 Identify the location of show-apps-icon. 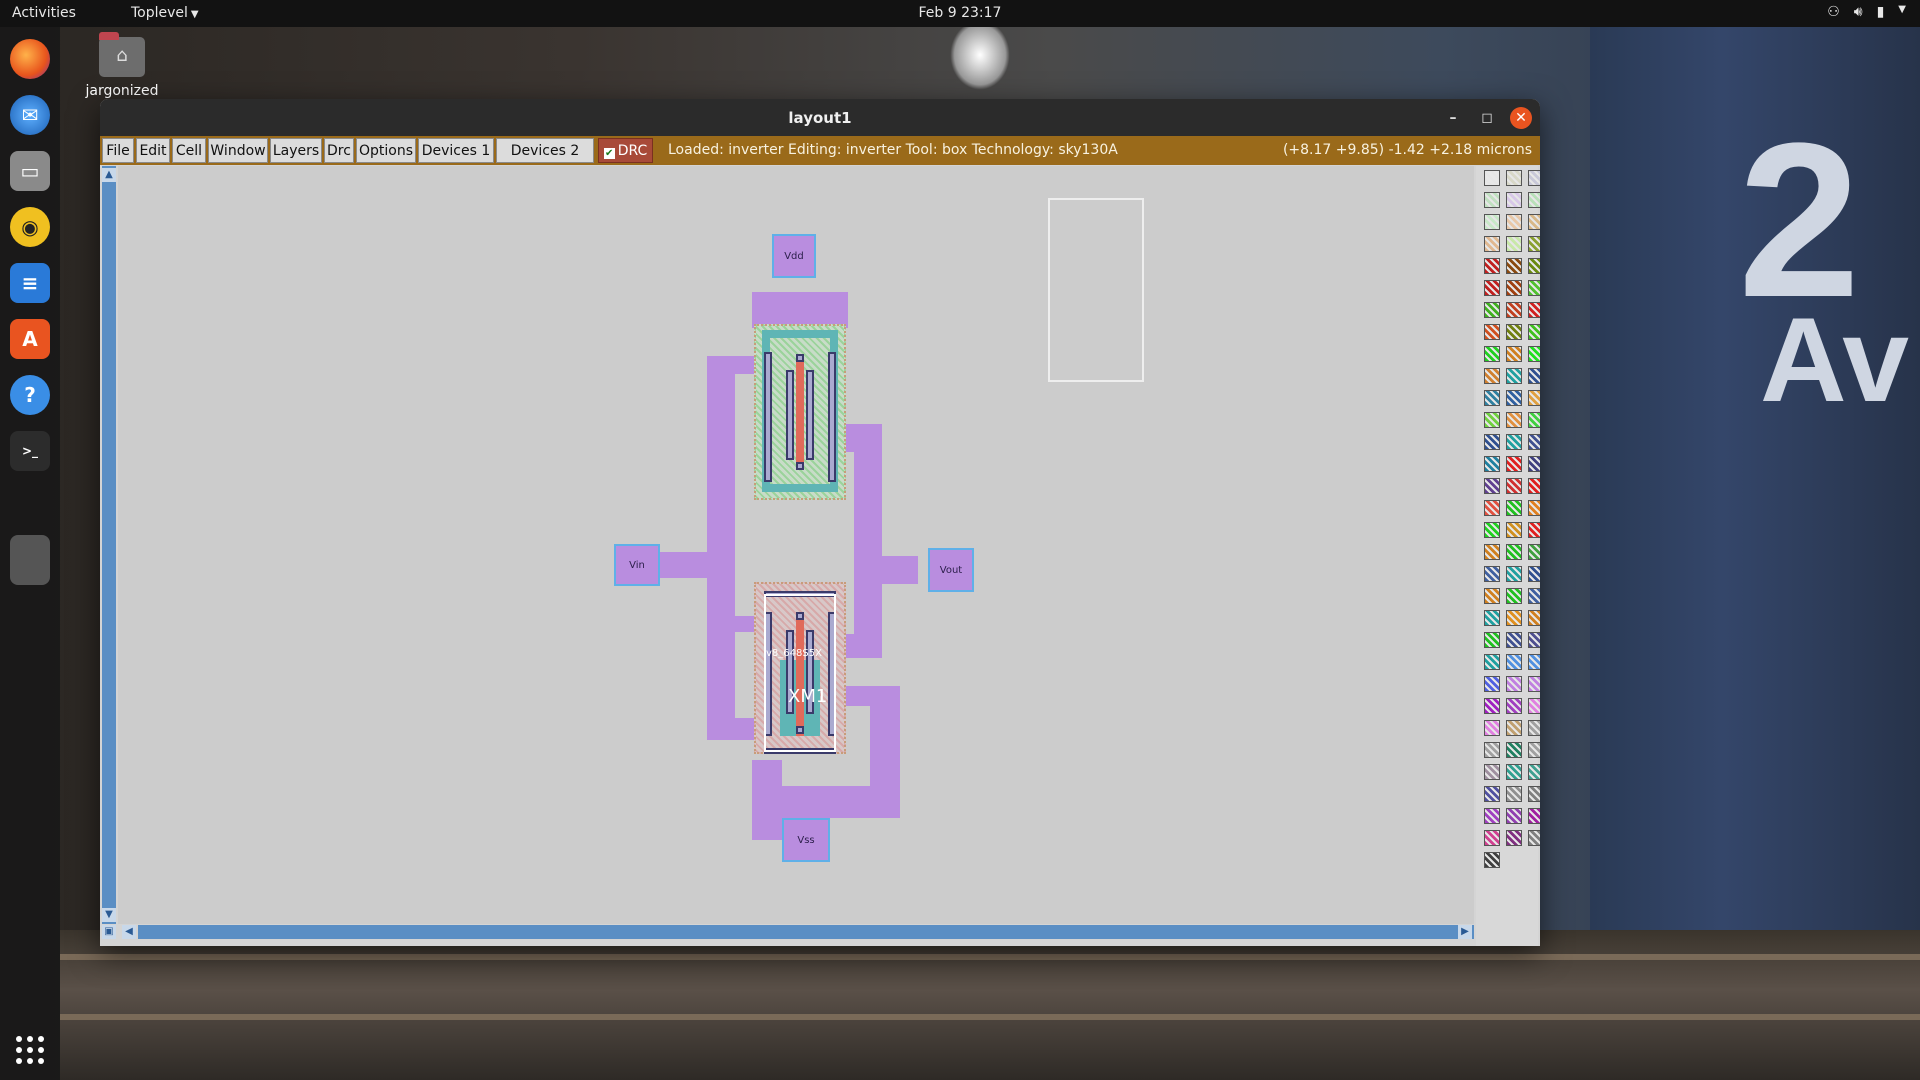
(30, 1050).